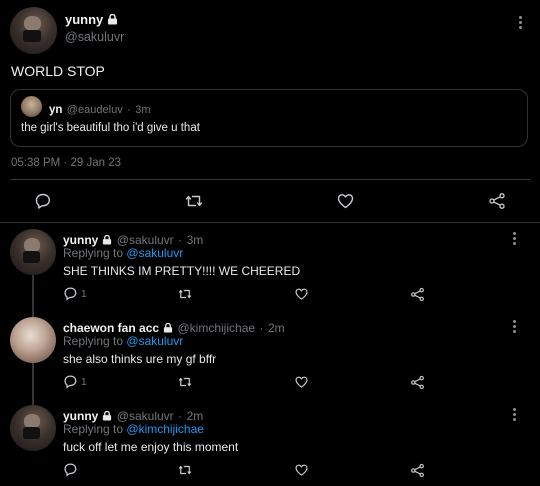  What do you see at coordinates (217, 328) in the screenshot?
I see `reply-handle: @kimchijichae` at bounding box center [217, 328].